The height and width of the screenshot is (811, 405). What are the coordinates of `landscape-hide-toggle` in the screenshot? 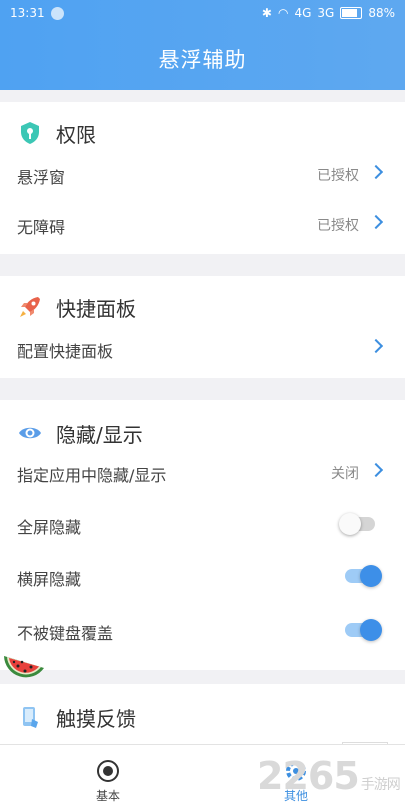 It's located at (363, 576).